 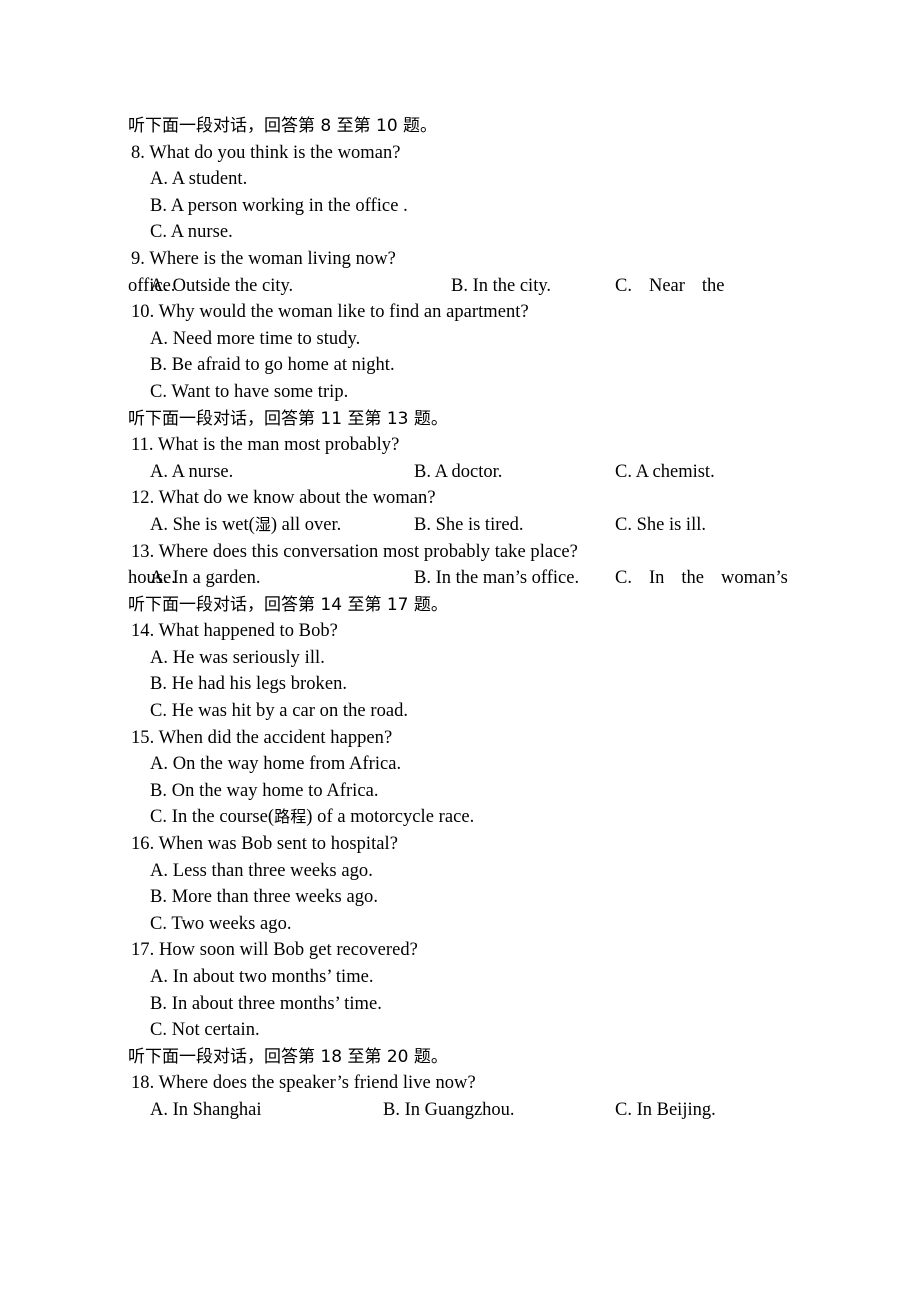 What do you see at coordinates (279, 205) in the screenshot?
I see `option-item: B. A person working in the office .` at bounding box center [279, 205].